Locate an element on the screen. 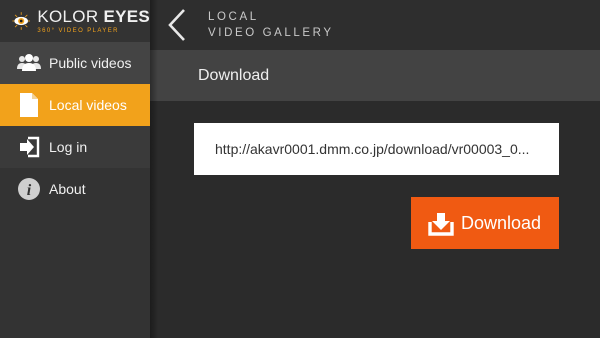  top-bar: LOCAL VIDEO GALLERY is located at coordinates (375, 25).